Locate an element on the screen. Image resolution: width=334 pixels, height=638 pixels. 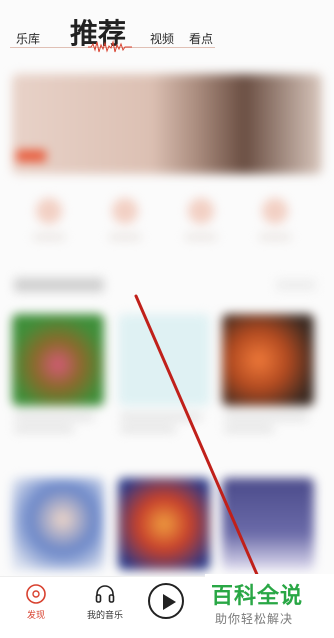
tab-library: 乐库 is located at coordinates (28, 38).